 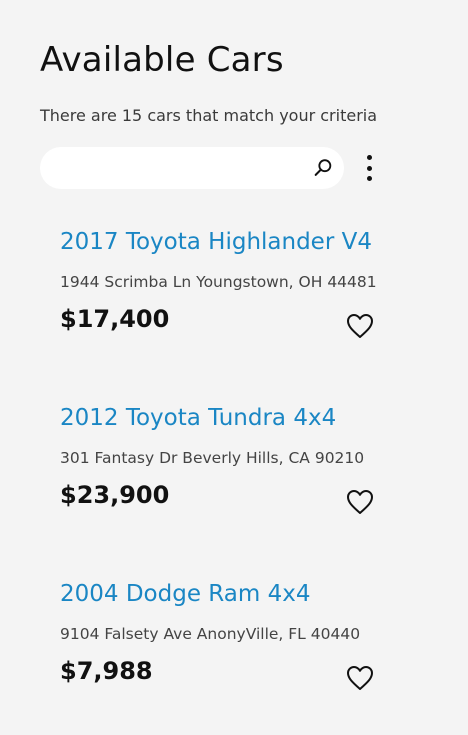 I want to click on car-address: 301 Fantasy Dr Beverly Hills, CA 90210, so click(x=212, y=458).